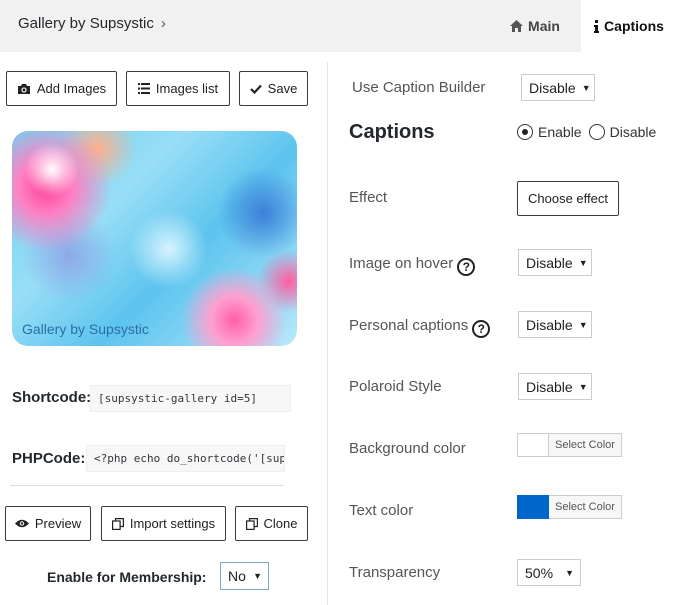 Image resolution: width=677 pixels, height=605 pixels. Describe the element at coordinates (585, 445) in the screenshot. I see `background-select-color-button: Select Color` at that location.